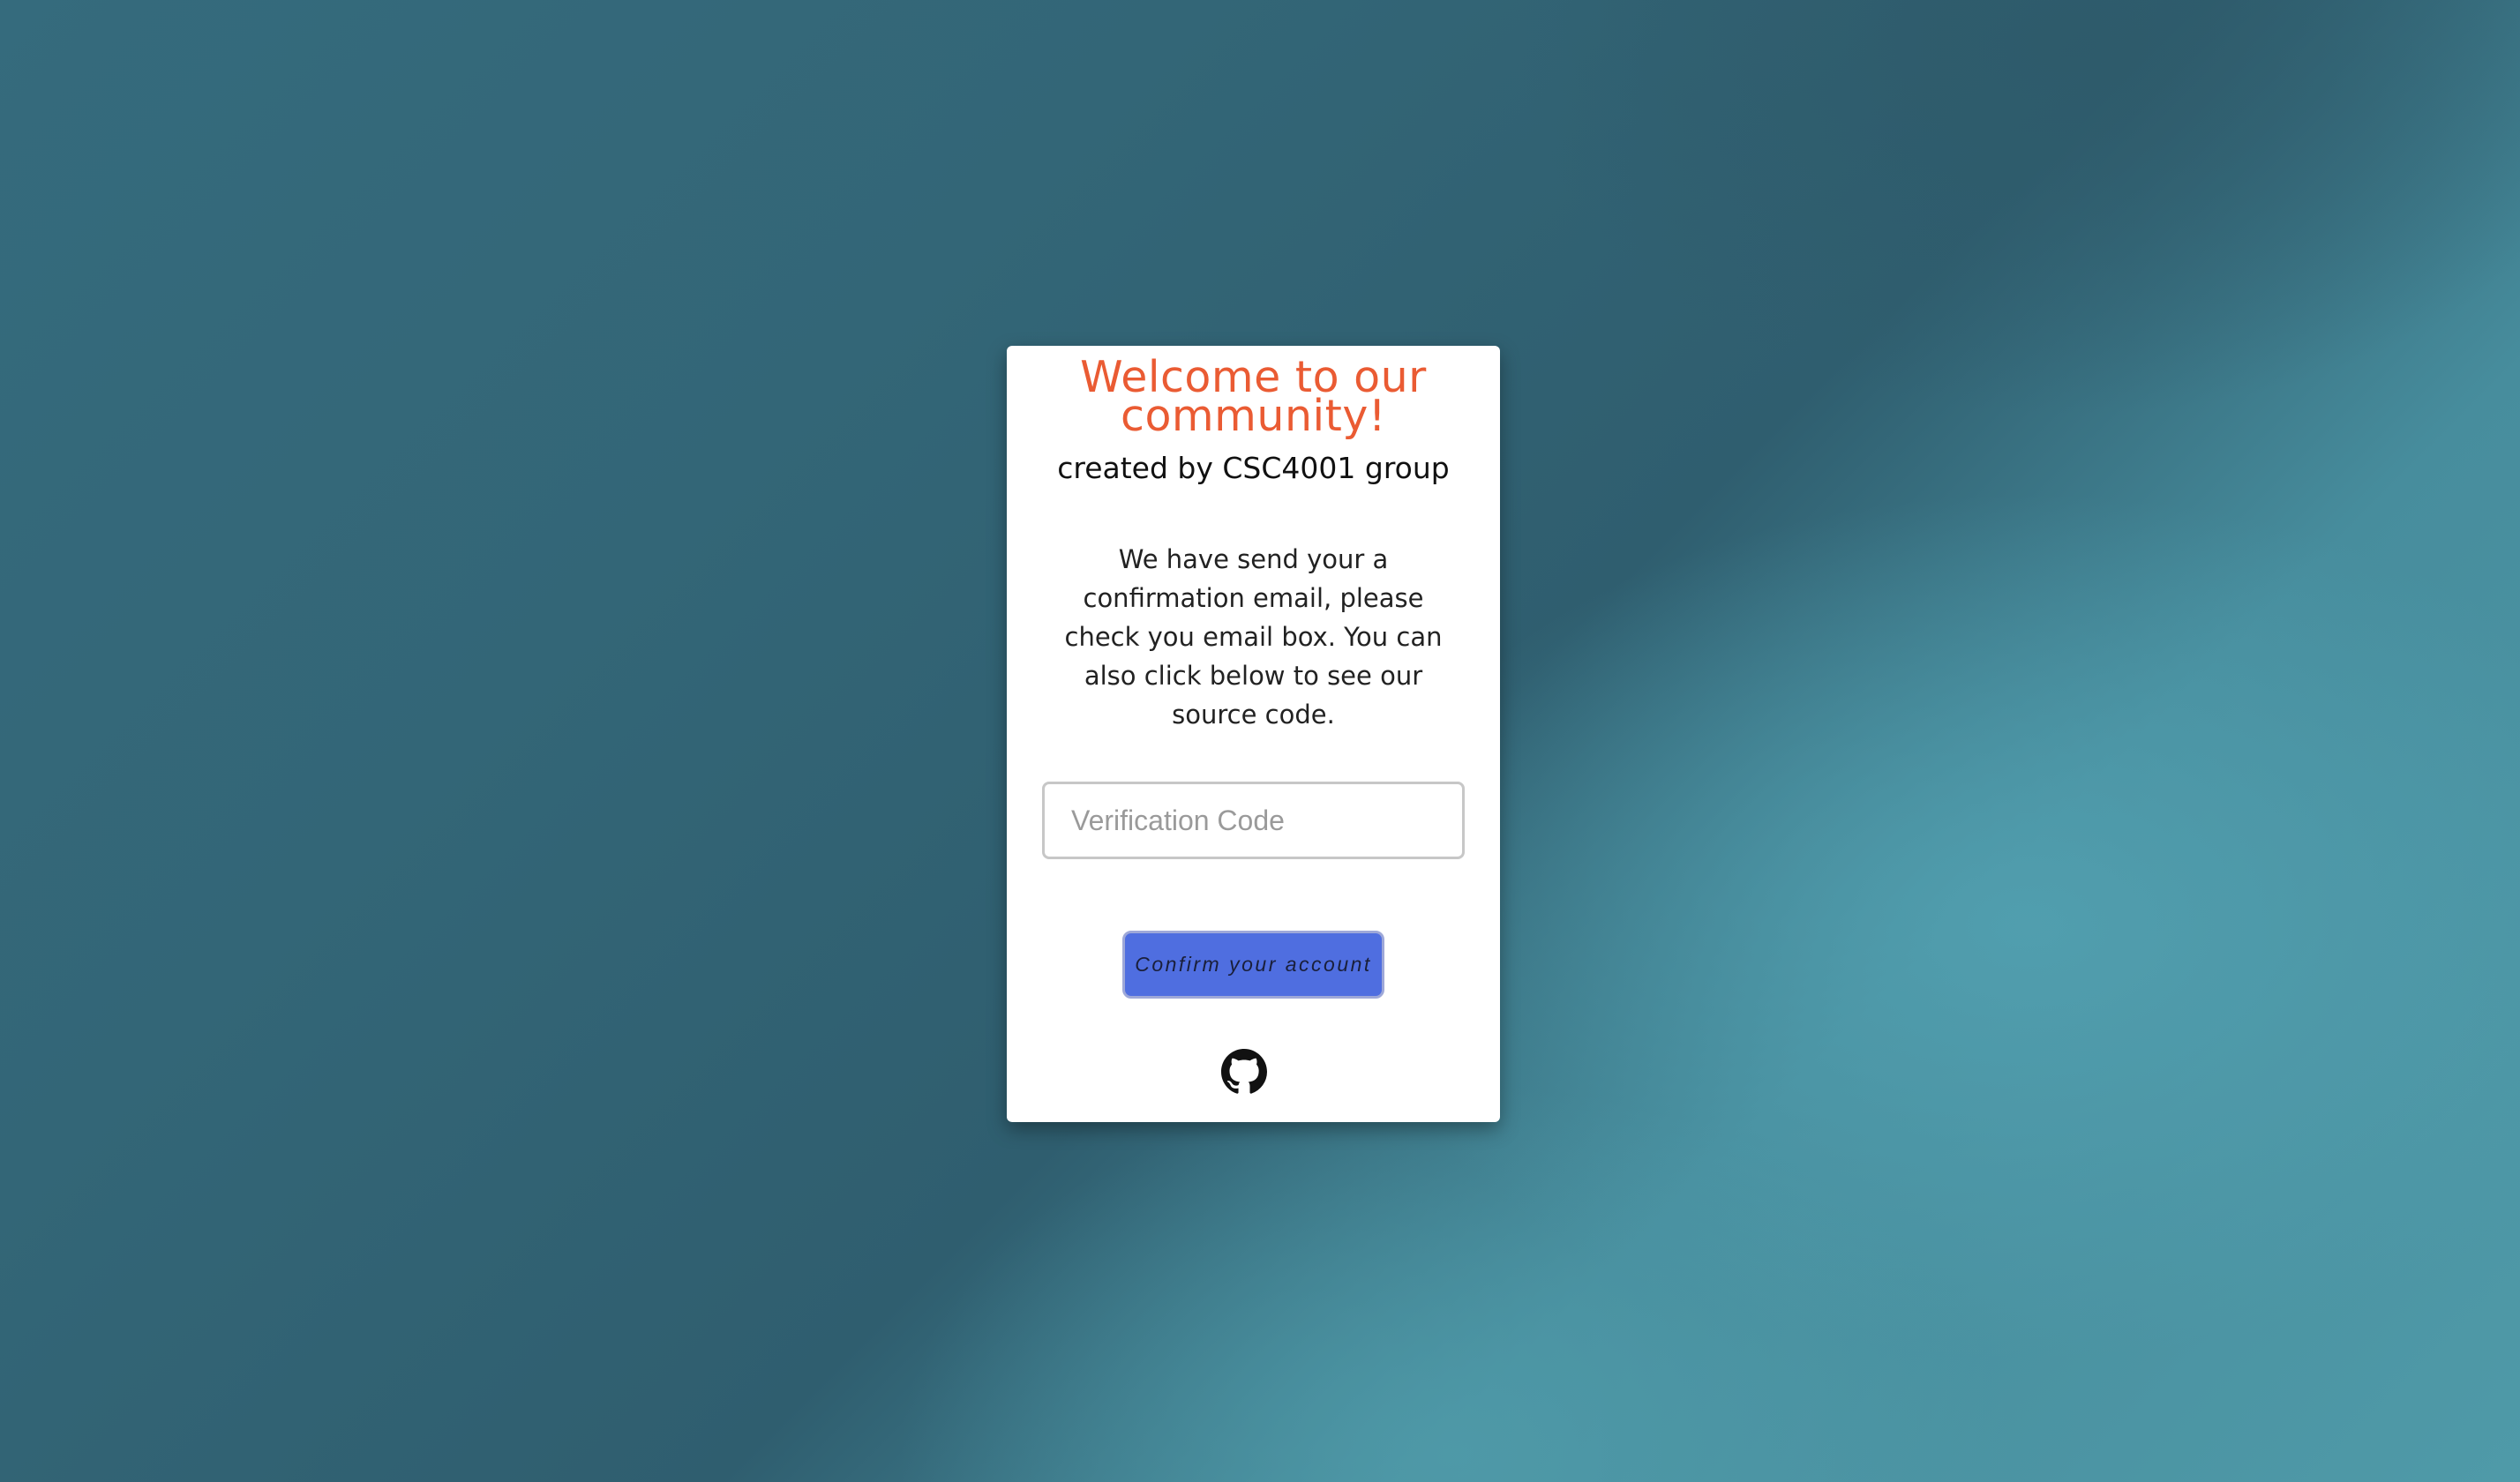 This screenshot has width=2520, height=1482. Describe the element at coordinates (1253, 396) in the screenshot. I see `welcome-title: Welcome to our community!` at that location.